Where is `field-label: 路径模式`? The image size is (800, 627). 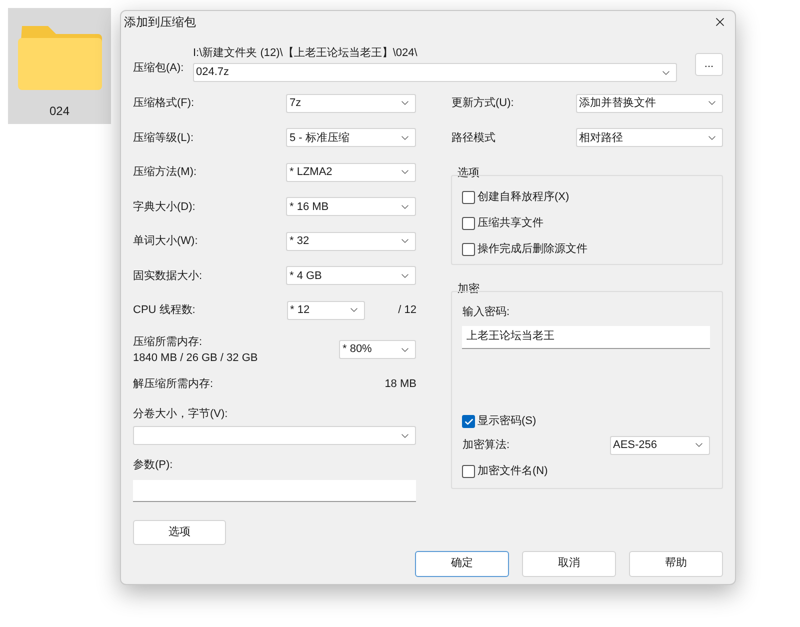
field-label: 路径模式 is located at coordinates (473, 138).